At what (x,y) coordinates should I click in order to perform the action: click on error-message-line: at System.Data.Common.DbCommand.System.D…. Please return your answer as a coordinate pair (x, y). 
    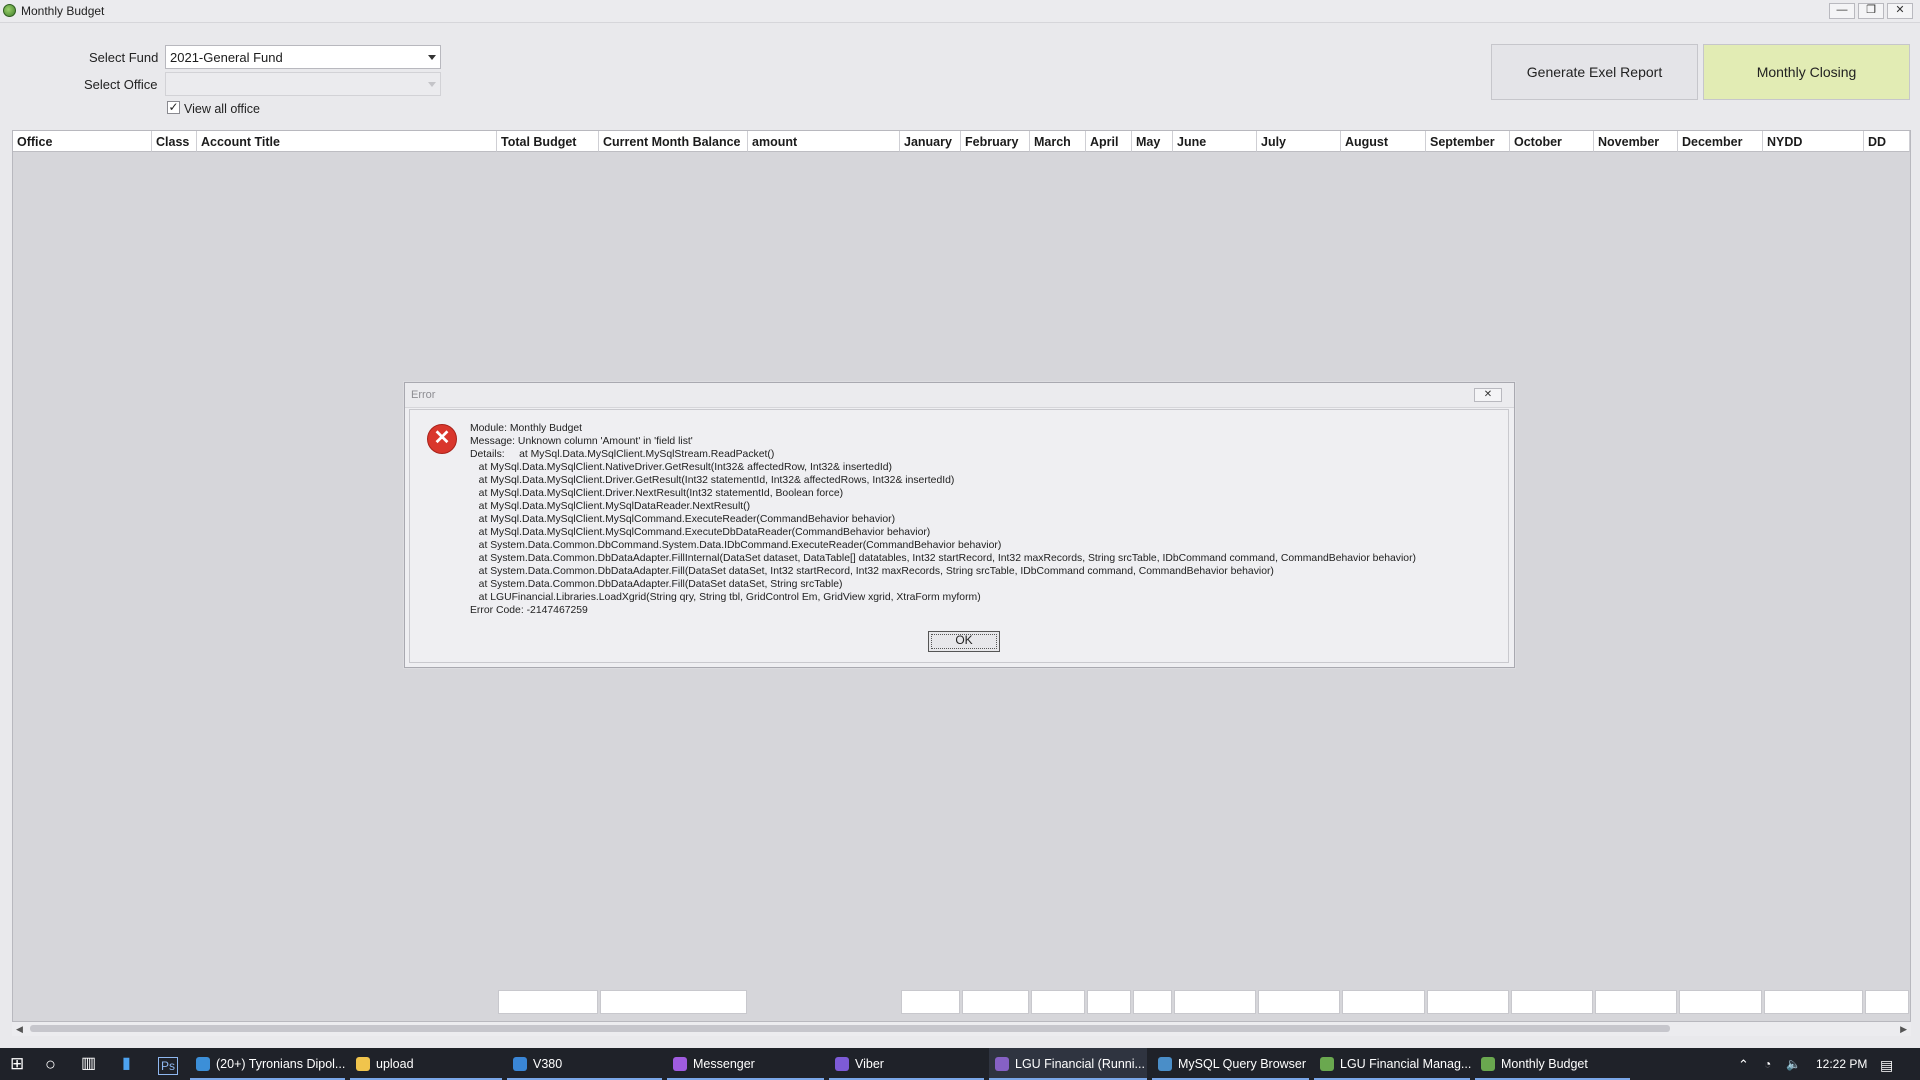
    Looking at the image, I should click on (736, 545).